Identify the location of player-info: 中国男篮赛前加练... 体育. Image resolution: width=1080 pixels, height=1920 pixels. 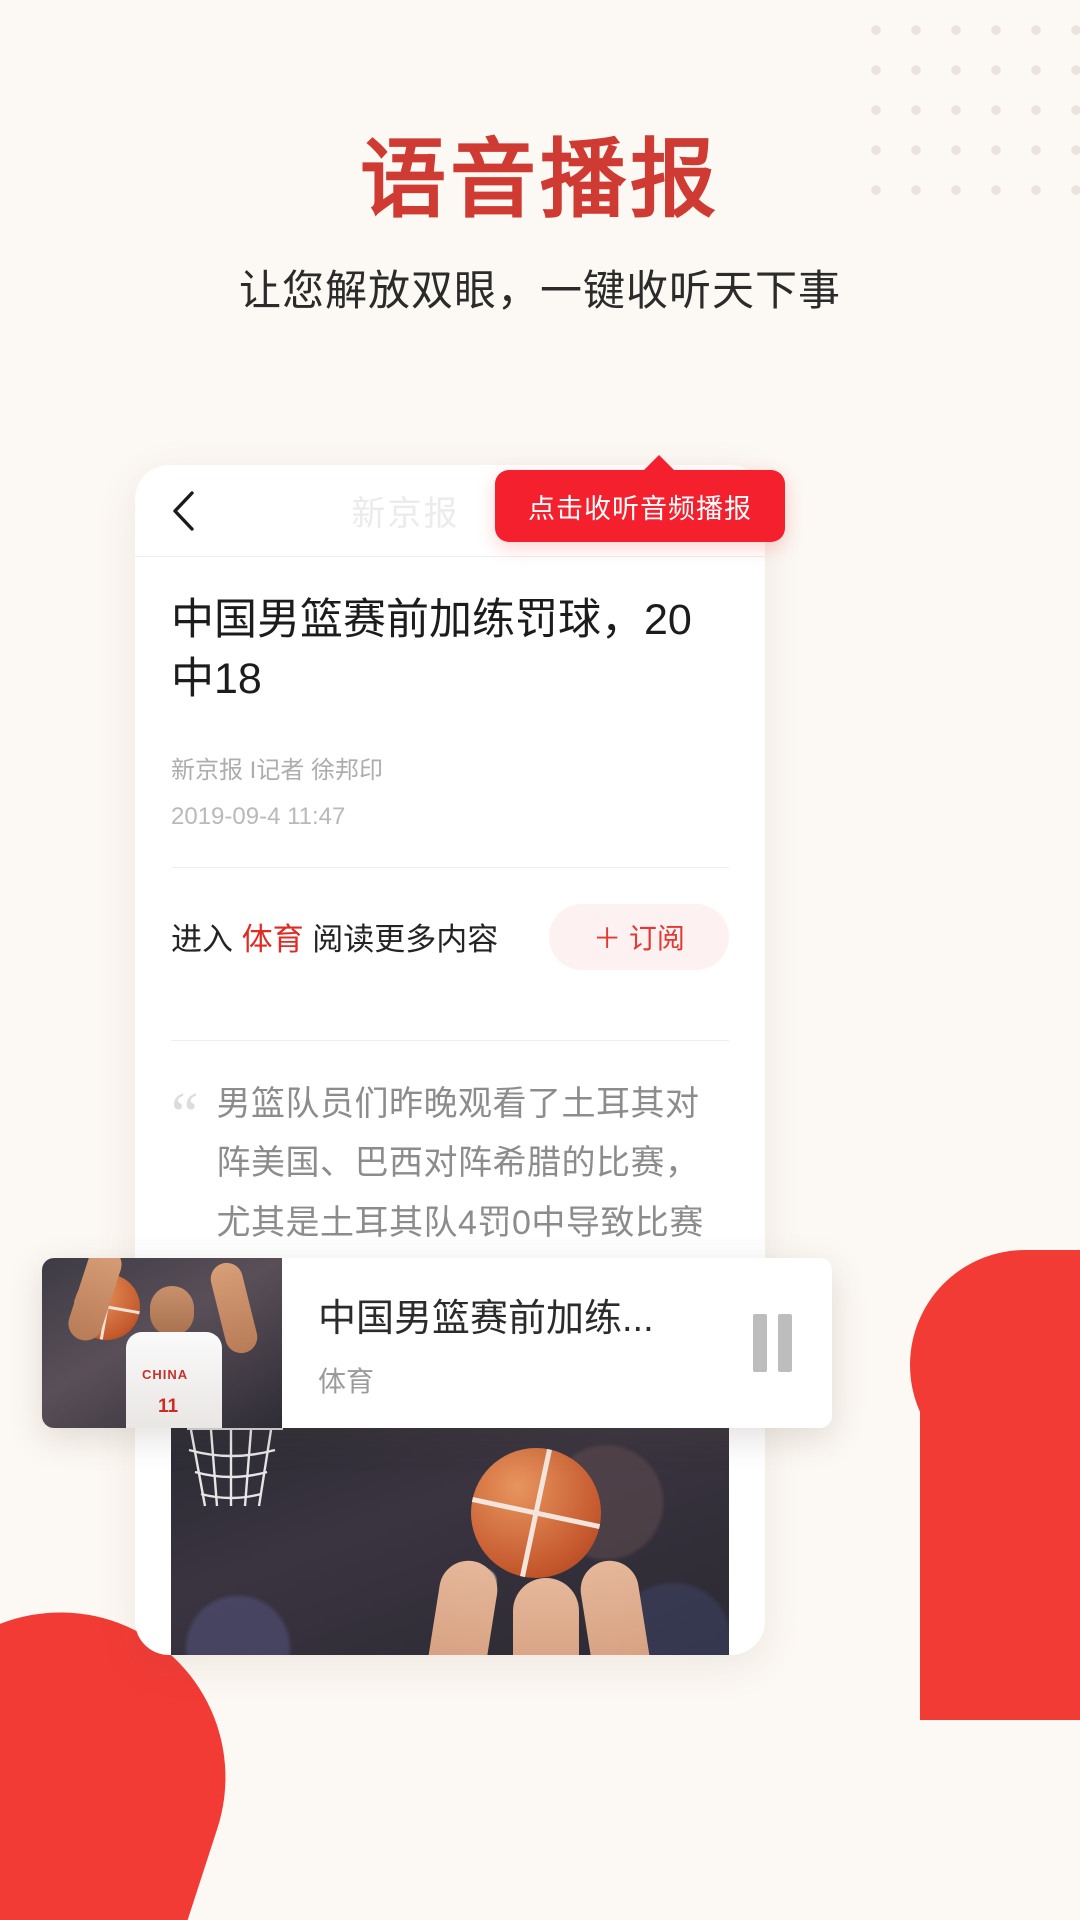
(557, 1343).